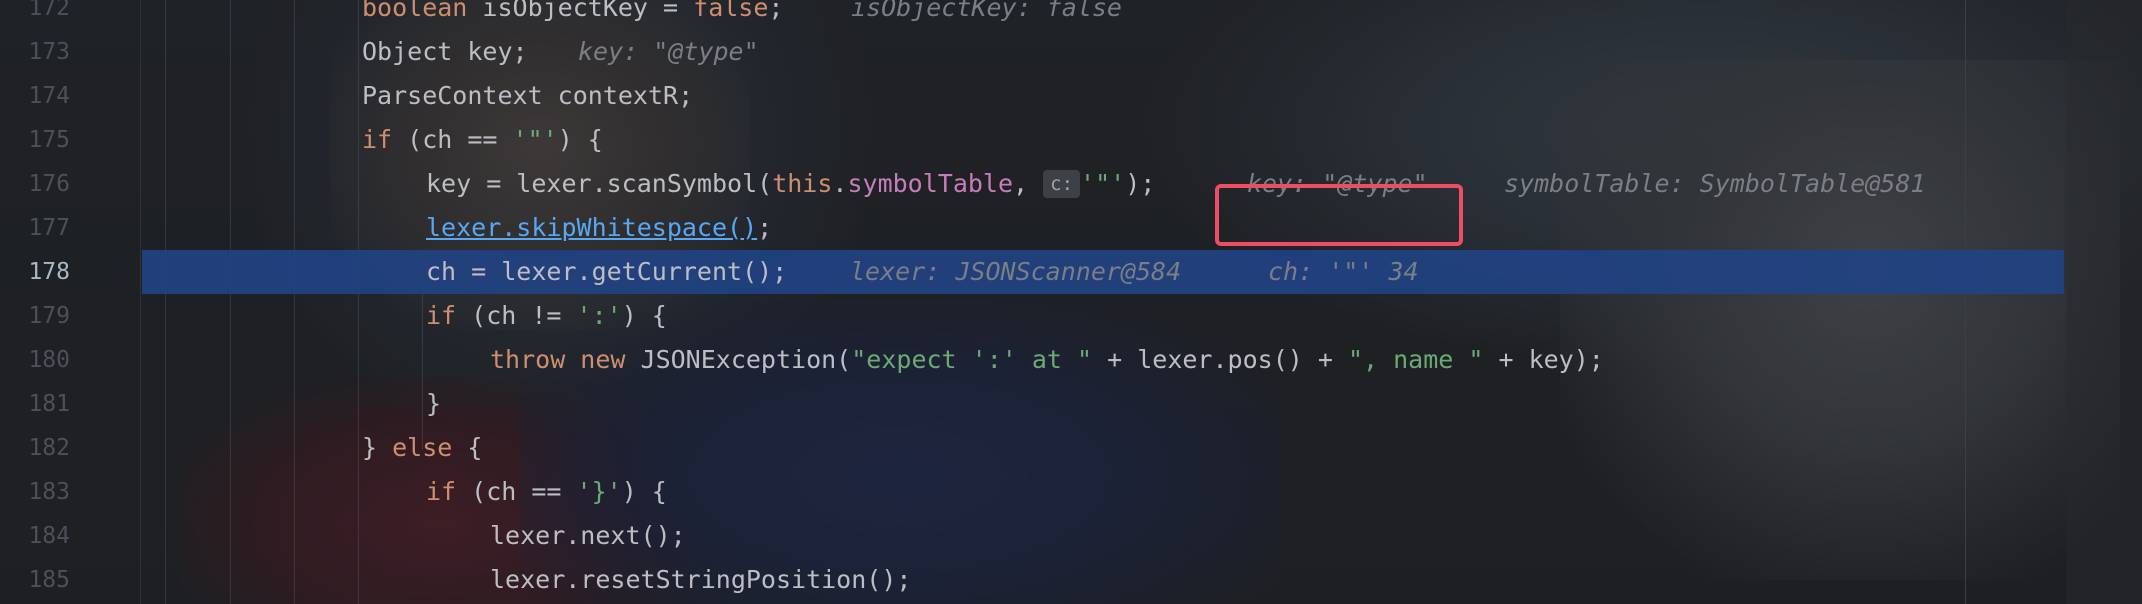 This screenshot has height=604, width=2142. What do you see at coordinates (1715, 183) in the screenshot?
I see `inline-debug-value: symbolTable: SymbolTable@581` at bounding box center [1715, 183].